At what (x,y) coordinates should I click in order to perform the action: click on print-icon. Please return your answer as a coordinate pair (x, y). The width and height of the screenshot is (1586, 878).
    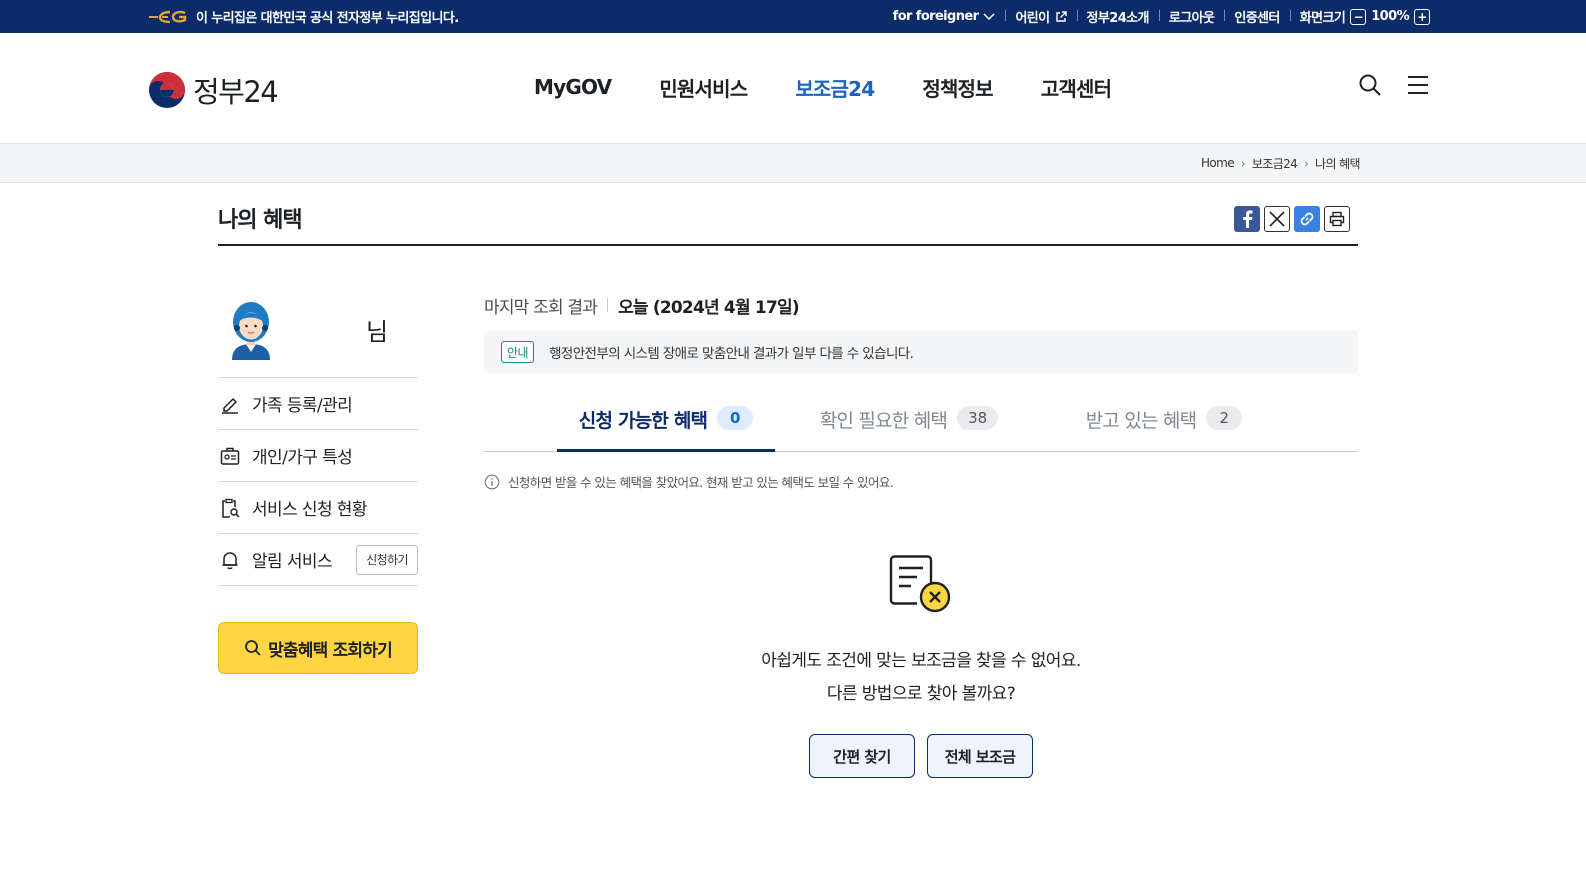
    Looking at the image, I should click on (1337, 219).